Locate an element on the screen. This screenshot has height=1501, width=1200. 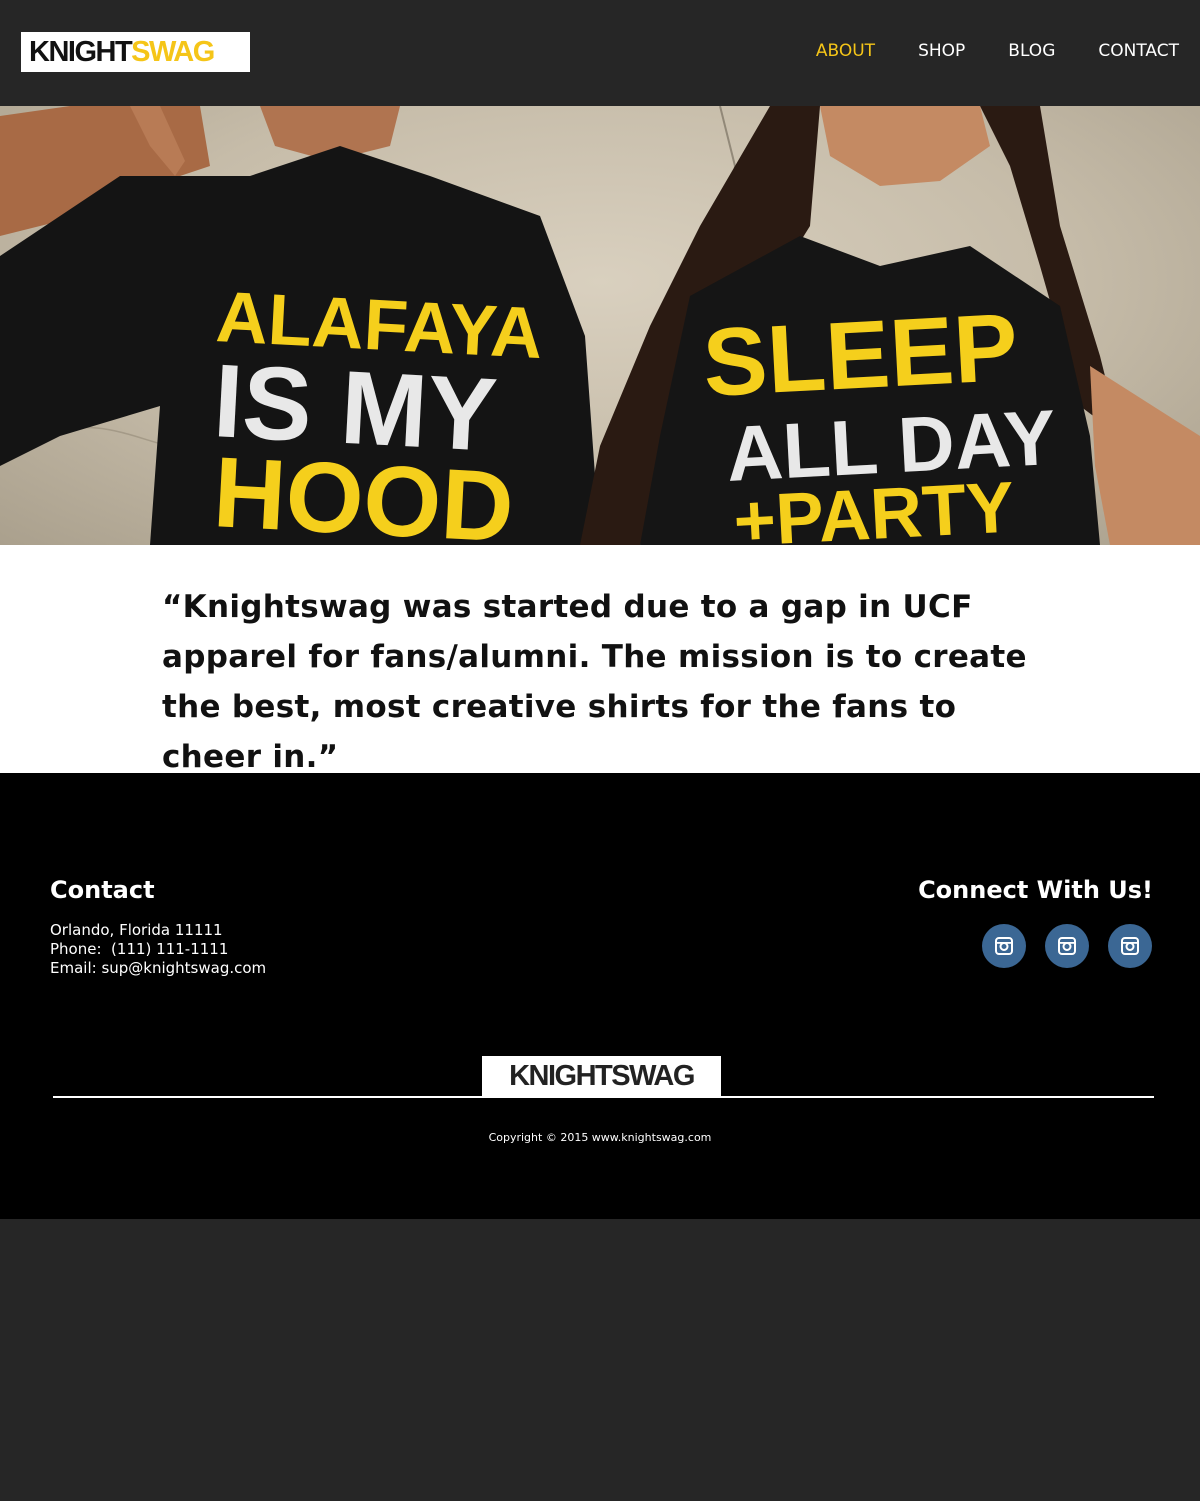
shirt-left-line3: HOOD is located at coordinates (363, 490).